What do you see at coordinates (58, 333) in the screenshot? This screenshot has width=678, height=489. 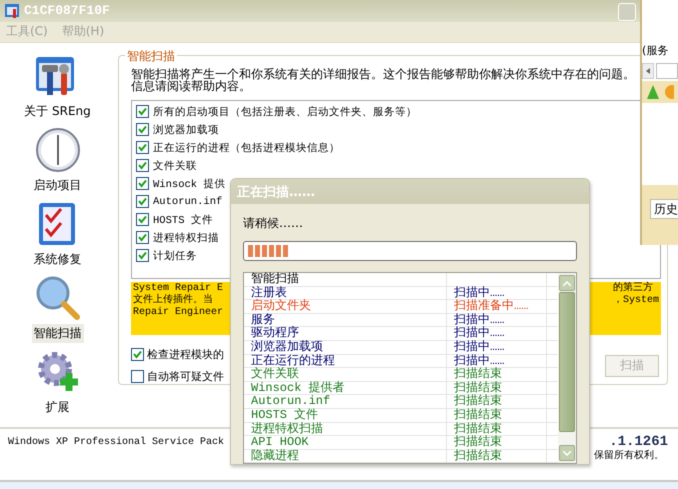 I see `sidebar-item: 智能扫描` at bounding box center [58, 333].